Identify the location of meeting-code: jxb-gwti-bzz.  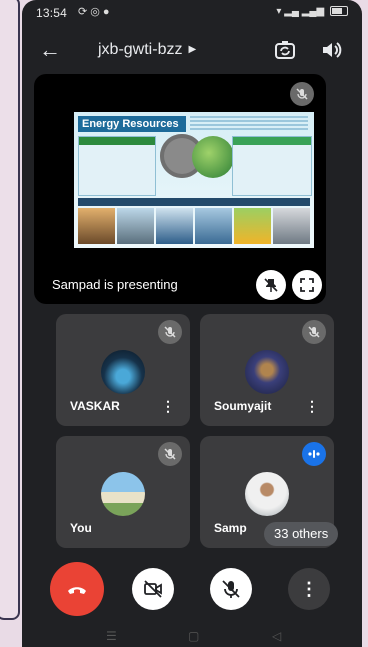
(140, 49).